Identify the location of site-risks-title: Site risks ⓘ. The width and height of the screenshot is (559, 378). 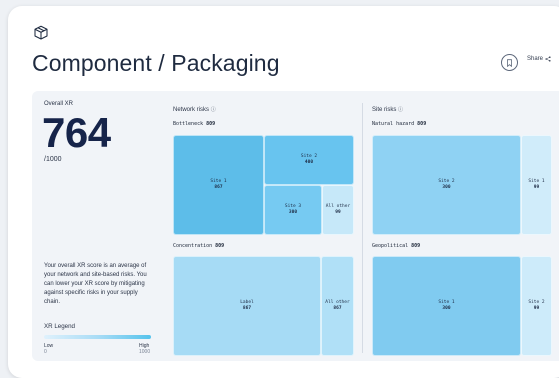
(387, 109).